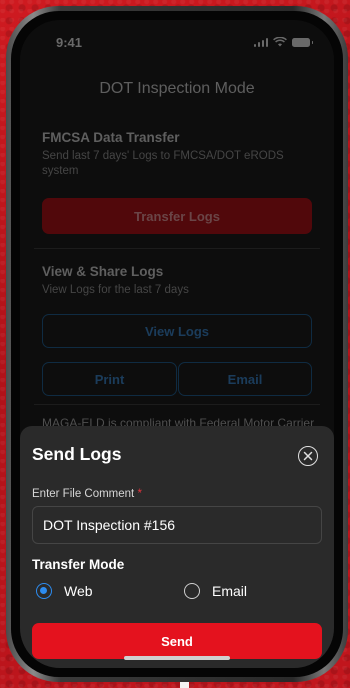 The image size is (350, 688). What do you see at coordinates (69, 42) in the screenshot?
I see `status-time: 9:41` at bounding box center [69, 42].